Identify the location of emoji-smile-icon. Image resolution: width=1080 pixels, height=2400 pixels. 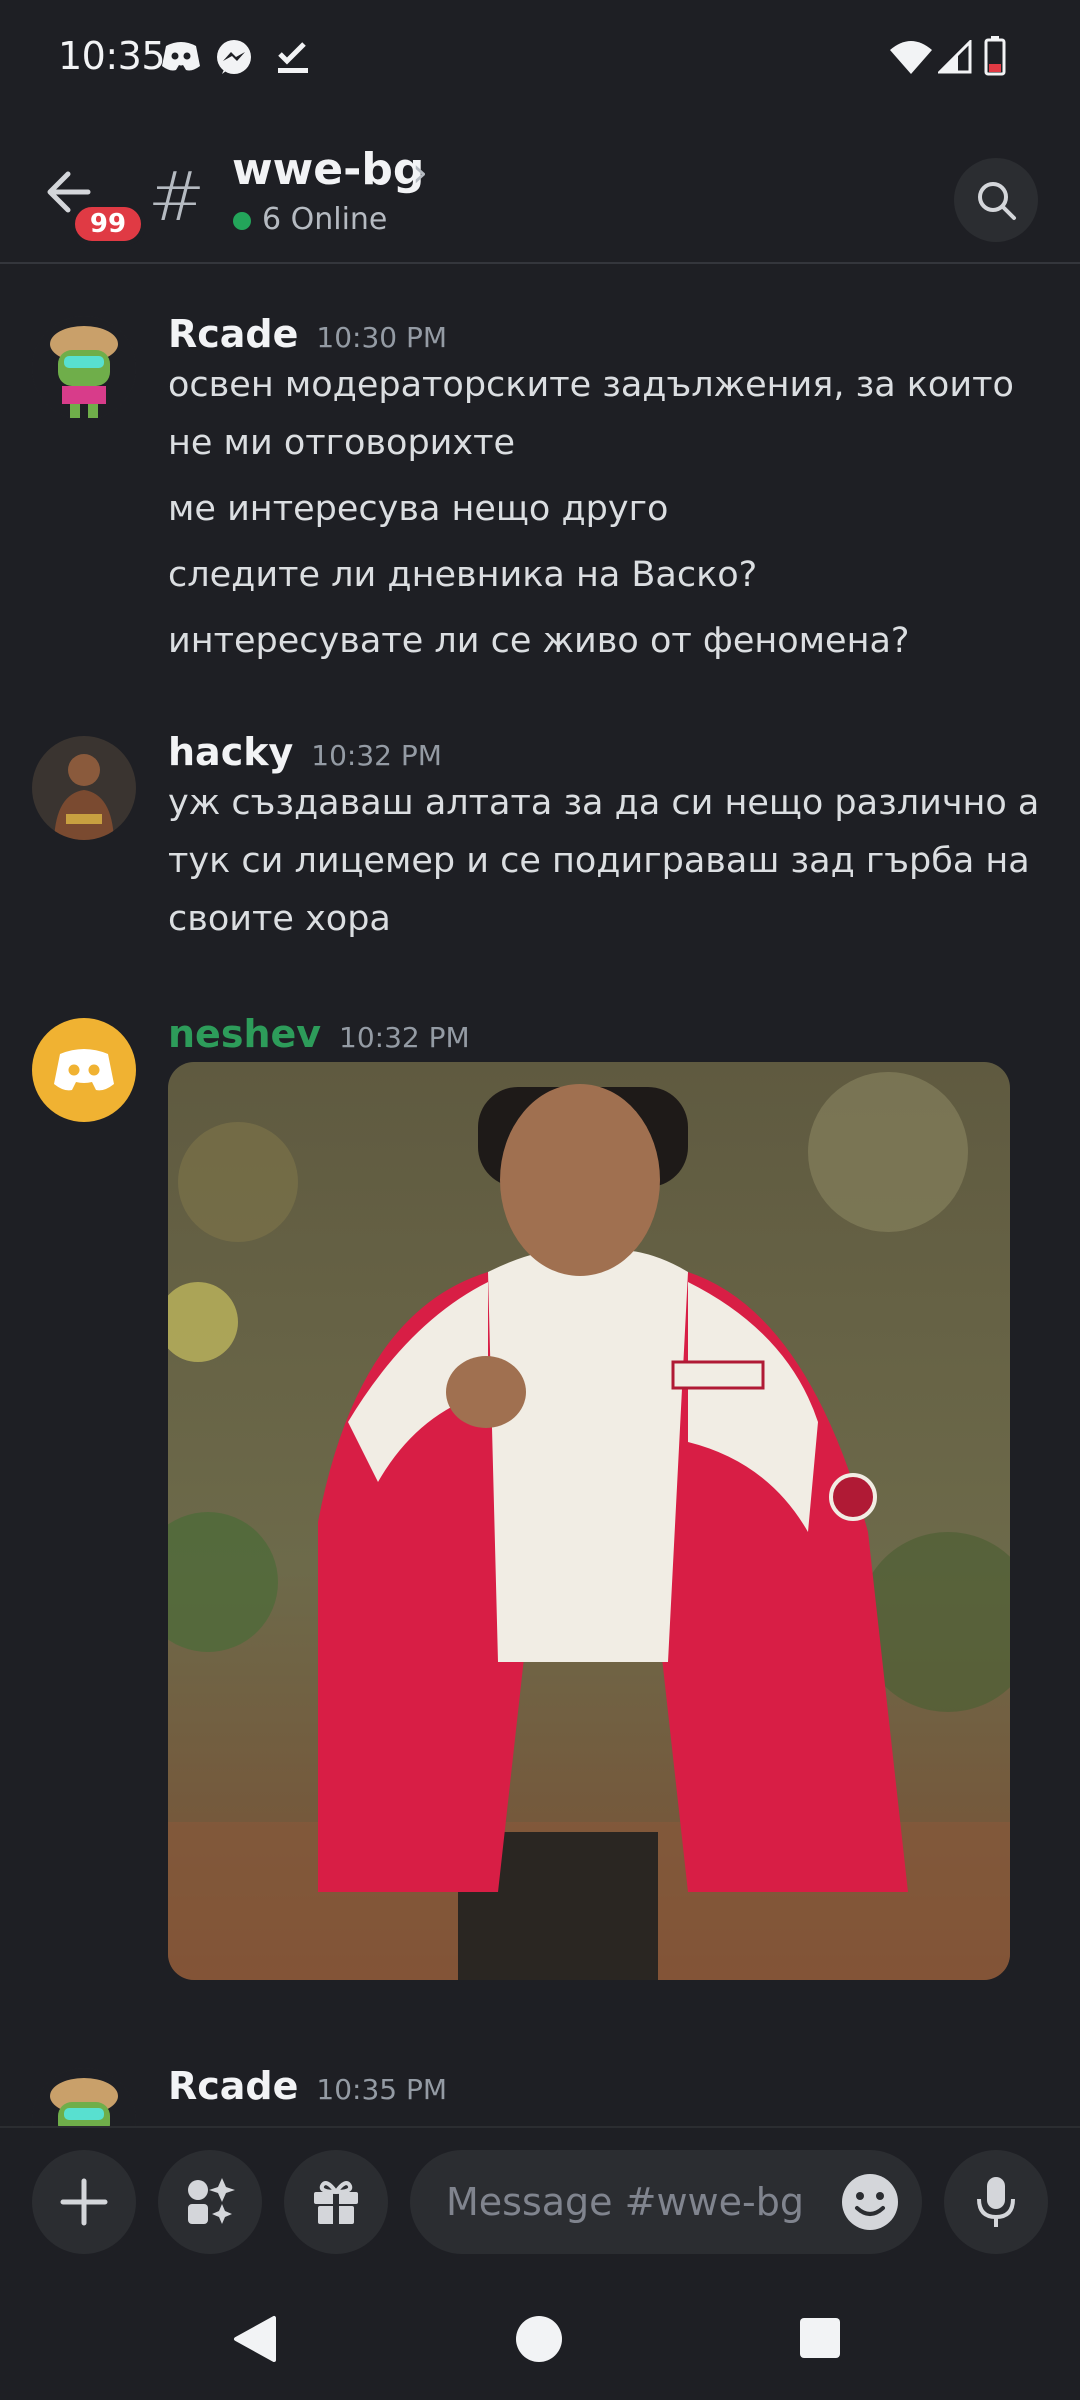
(870, 2202).